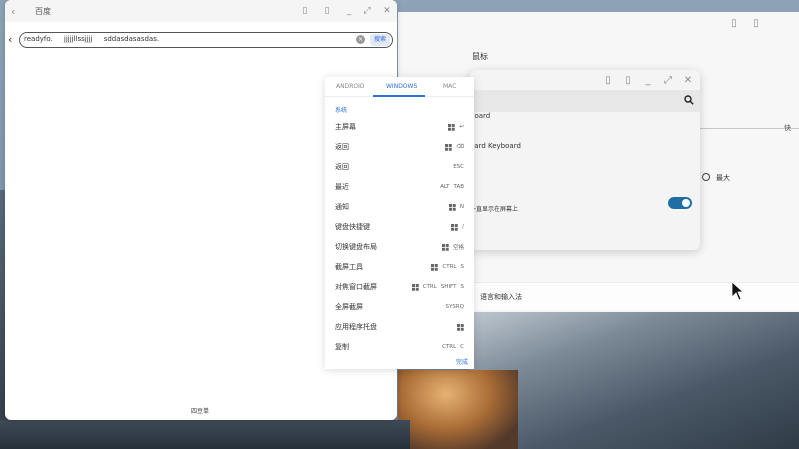 The height and width of the screenshot is (449, 799). I want to click on keyboard-window-titlebar: ▯ ▯ _ ⤢ ✕, so click(585, 80).